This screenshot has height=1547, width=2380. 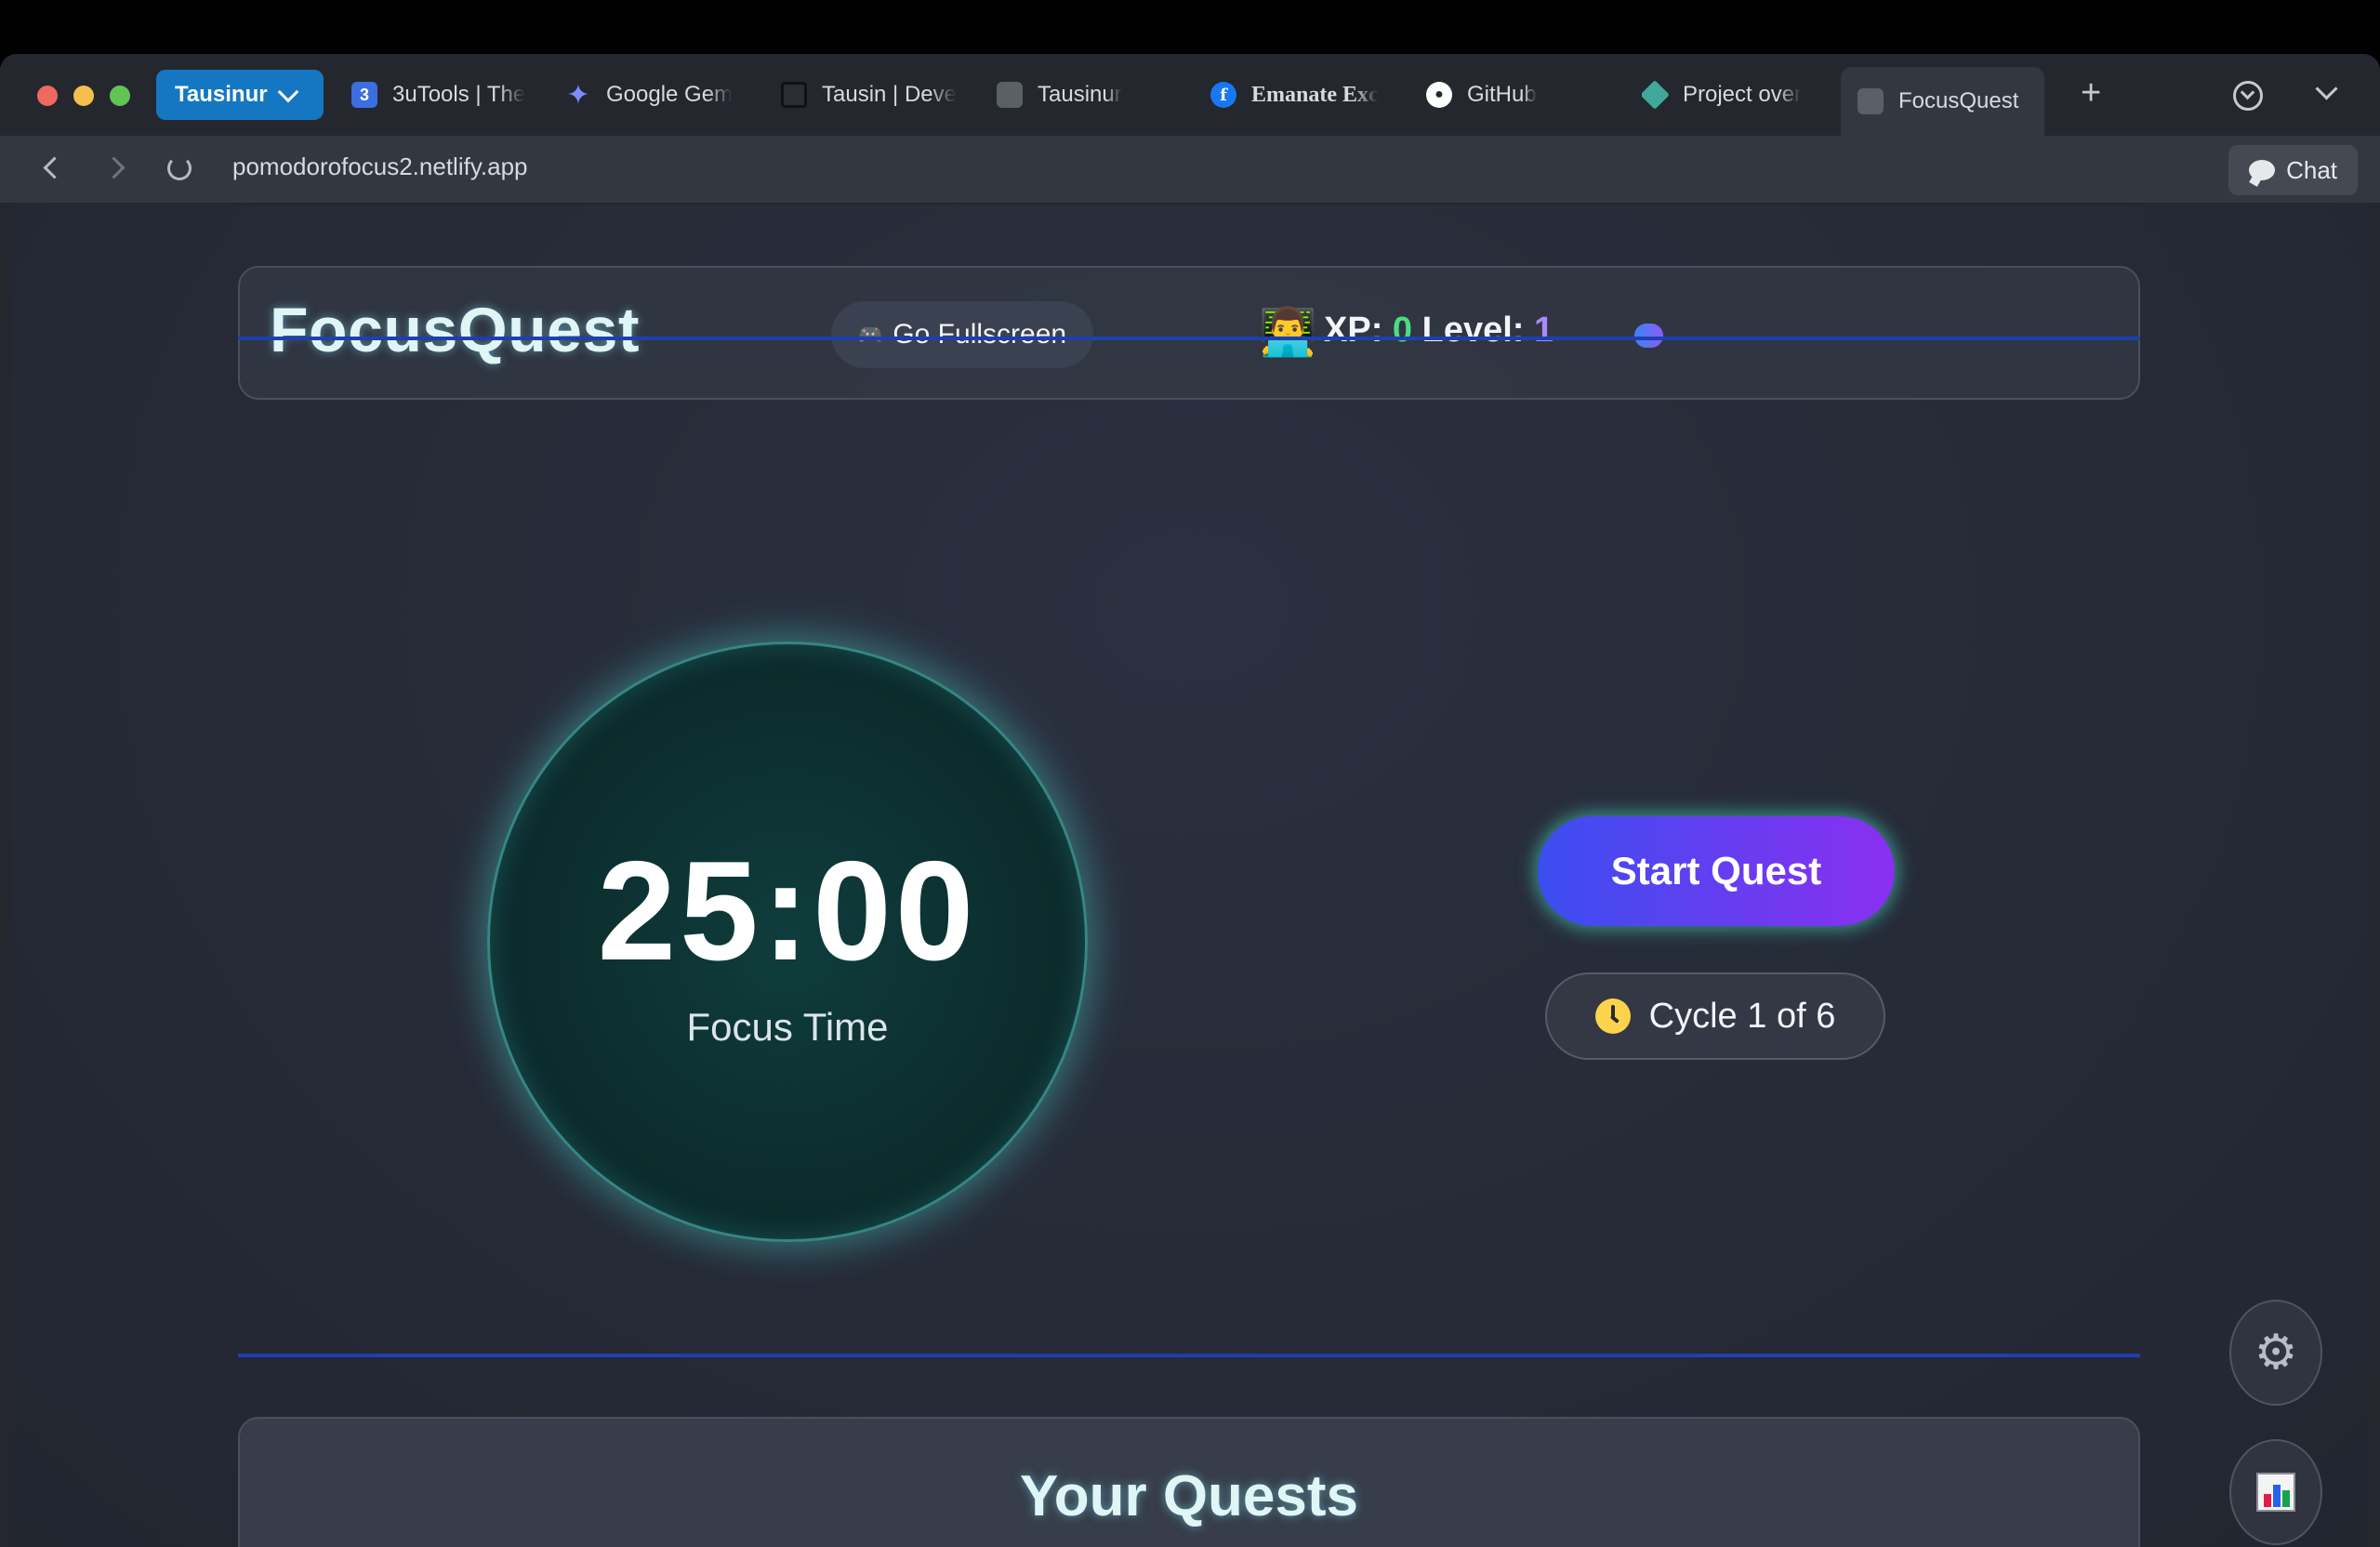 I want to click on stats-button, so click(x=2275, y=1492).